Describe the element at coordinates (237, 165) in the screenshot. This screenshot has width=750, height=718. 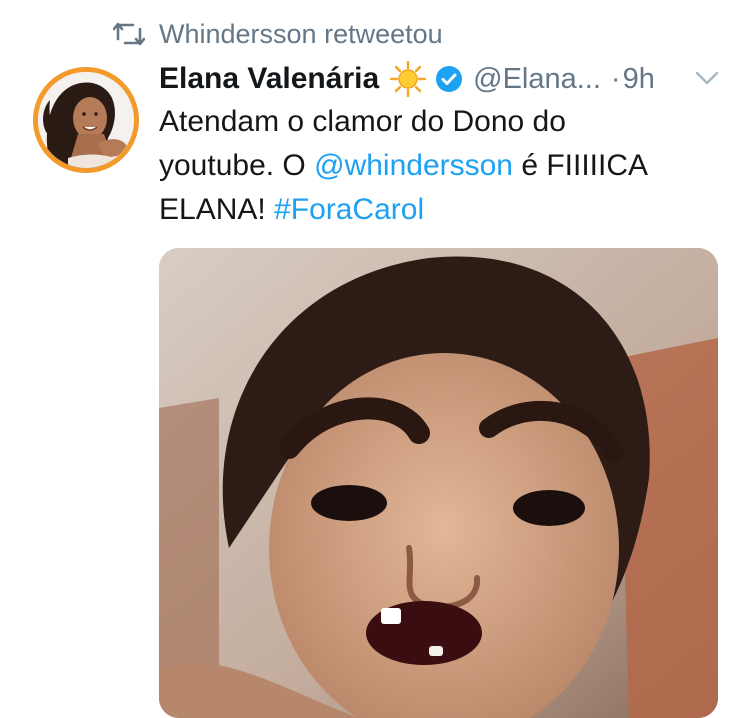
I see `tweet-text-segment: youtube. O` at that location.